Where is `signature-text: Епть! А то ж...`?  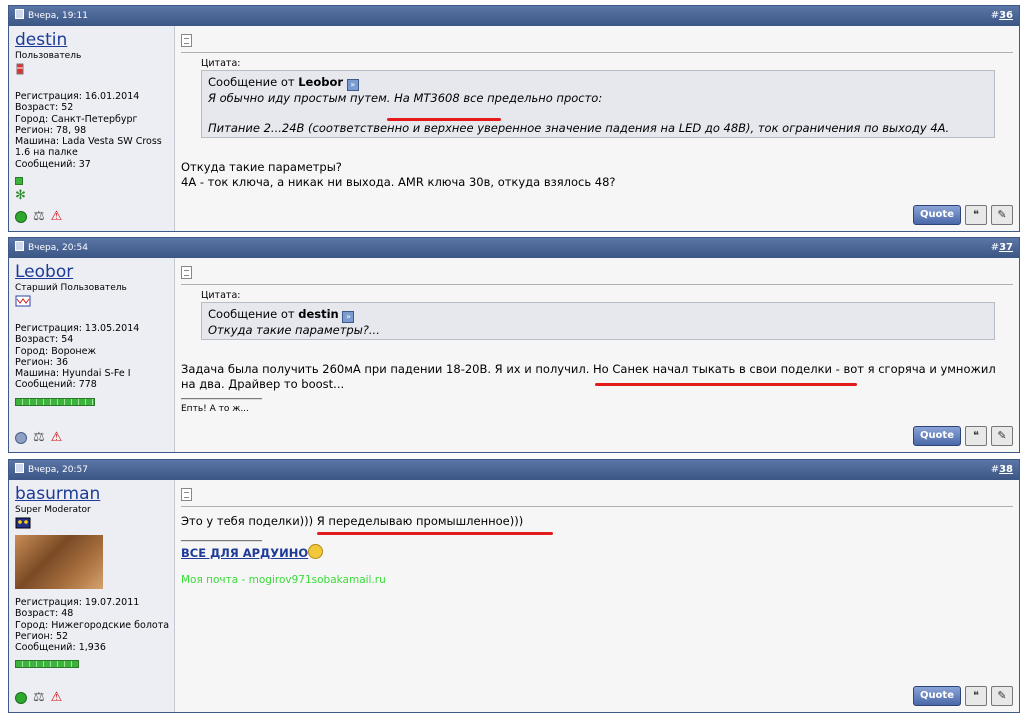
signature-text: Епть! А то ж... is located at coordinates (215, 409).